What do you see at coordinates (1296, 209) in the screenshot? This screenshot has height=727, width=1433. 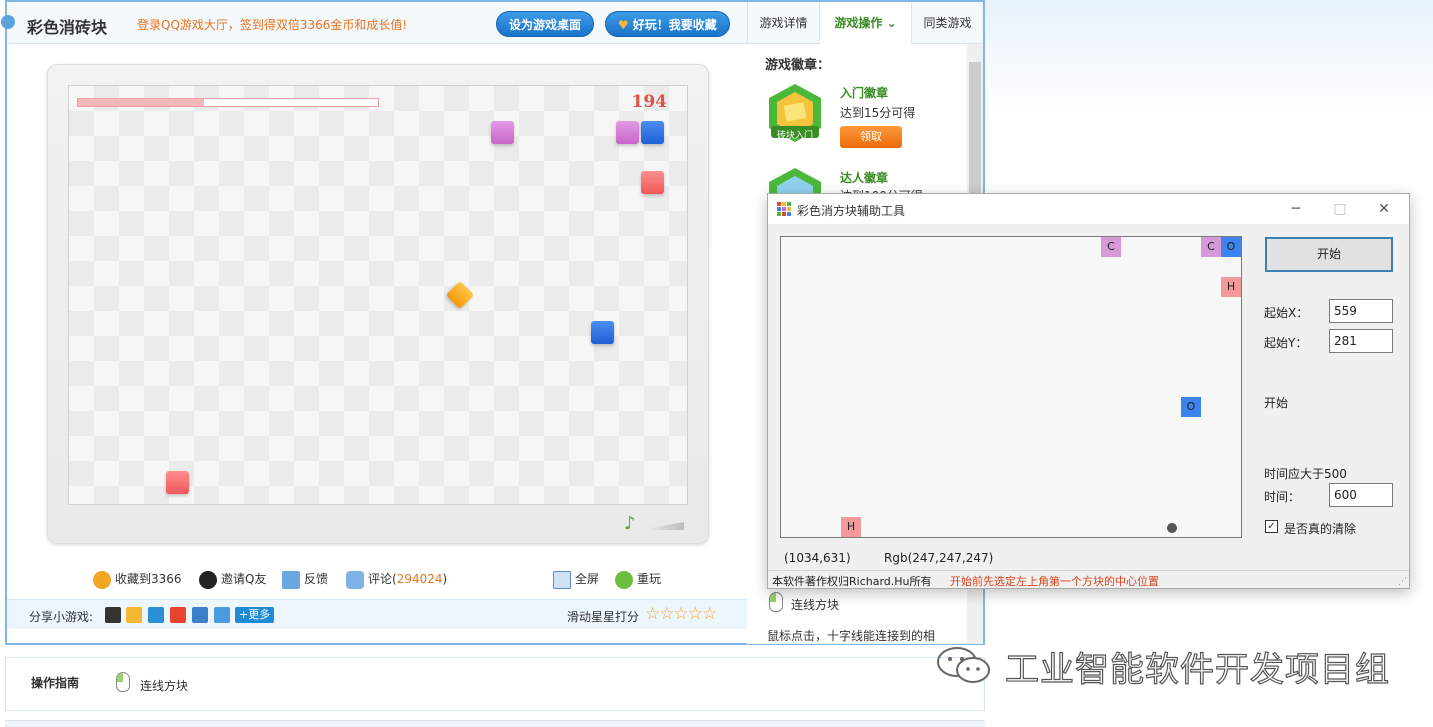 I see `minimize-button: ─` at bounding box center [1296, 209].